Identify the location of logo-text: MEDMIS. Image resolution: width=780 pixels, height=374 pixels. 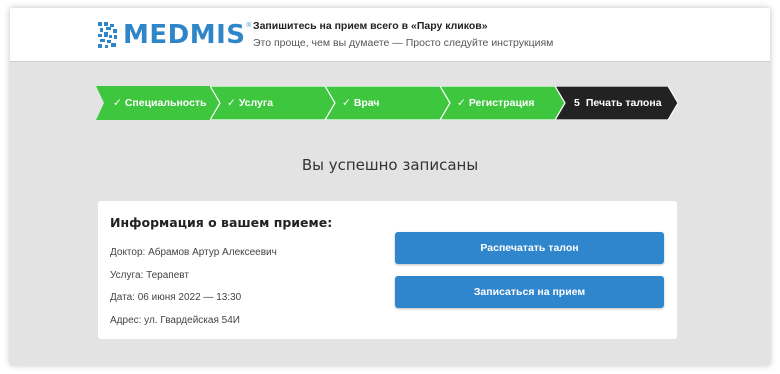
(184, 35).